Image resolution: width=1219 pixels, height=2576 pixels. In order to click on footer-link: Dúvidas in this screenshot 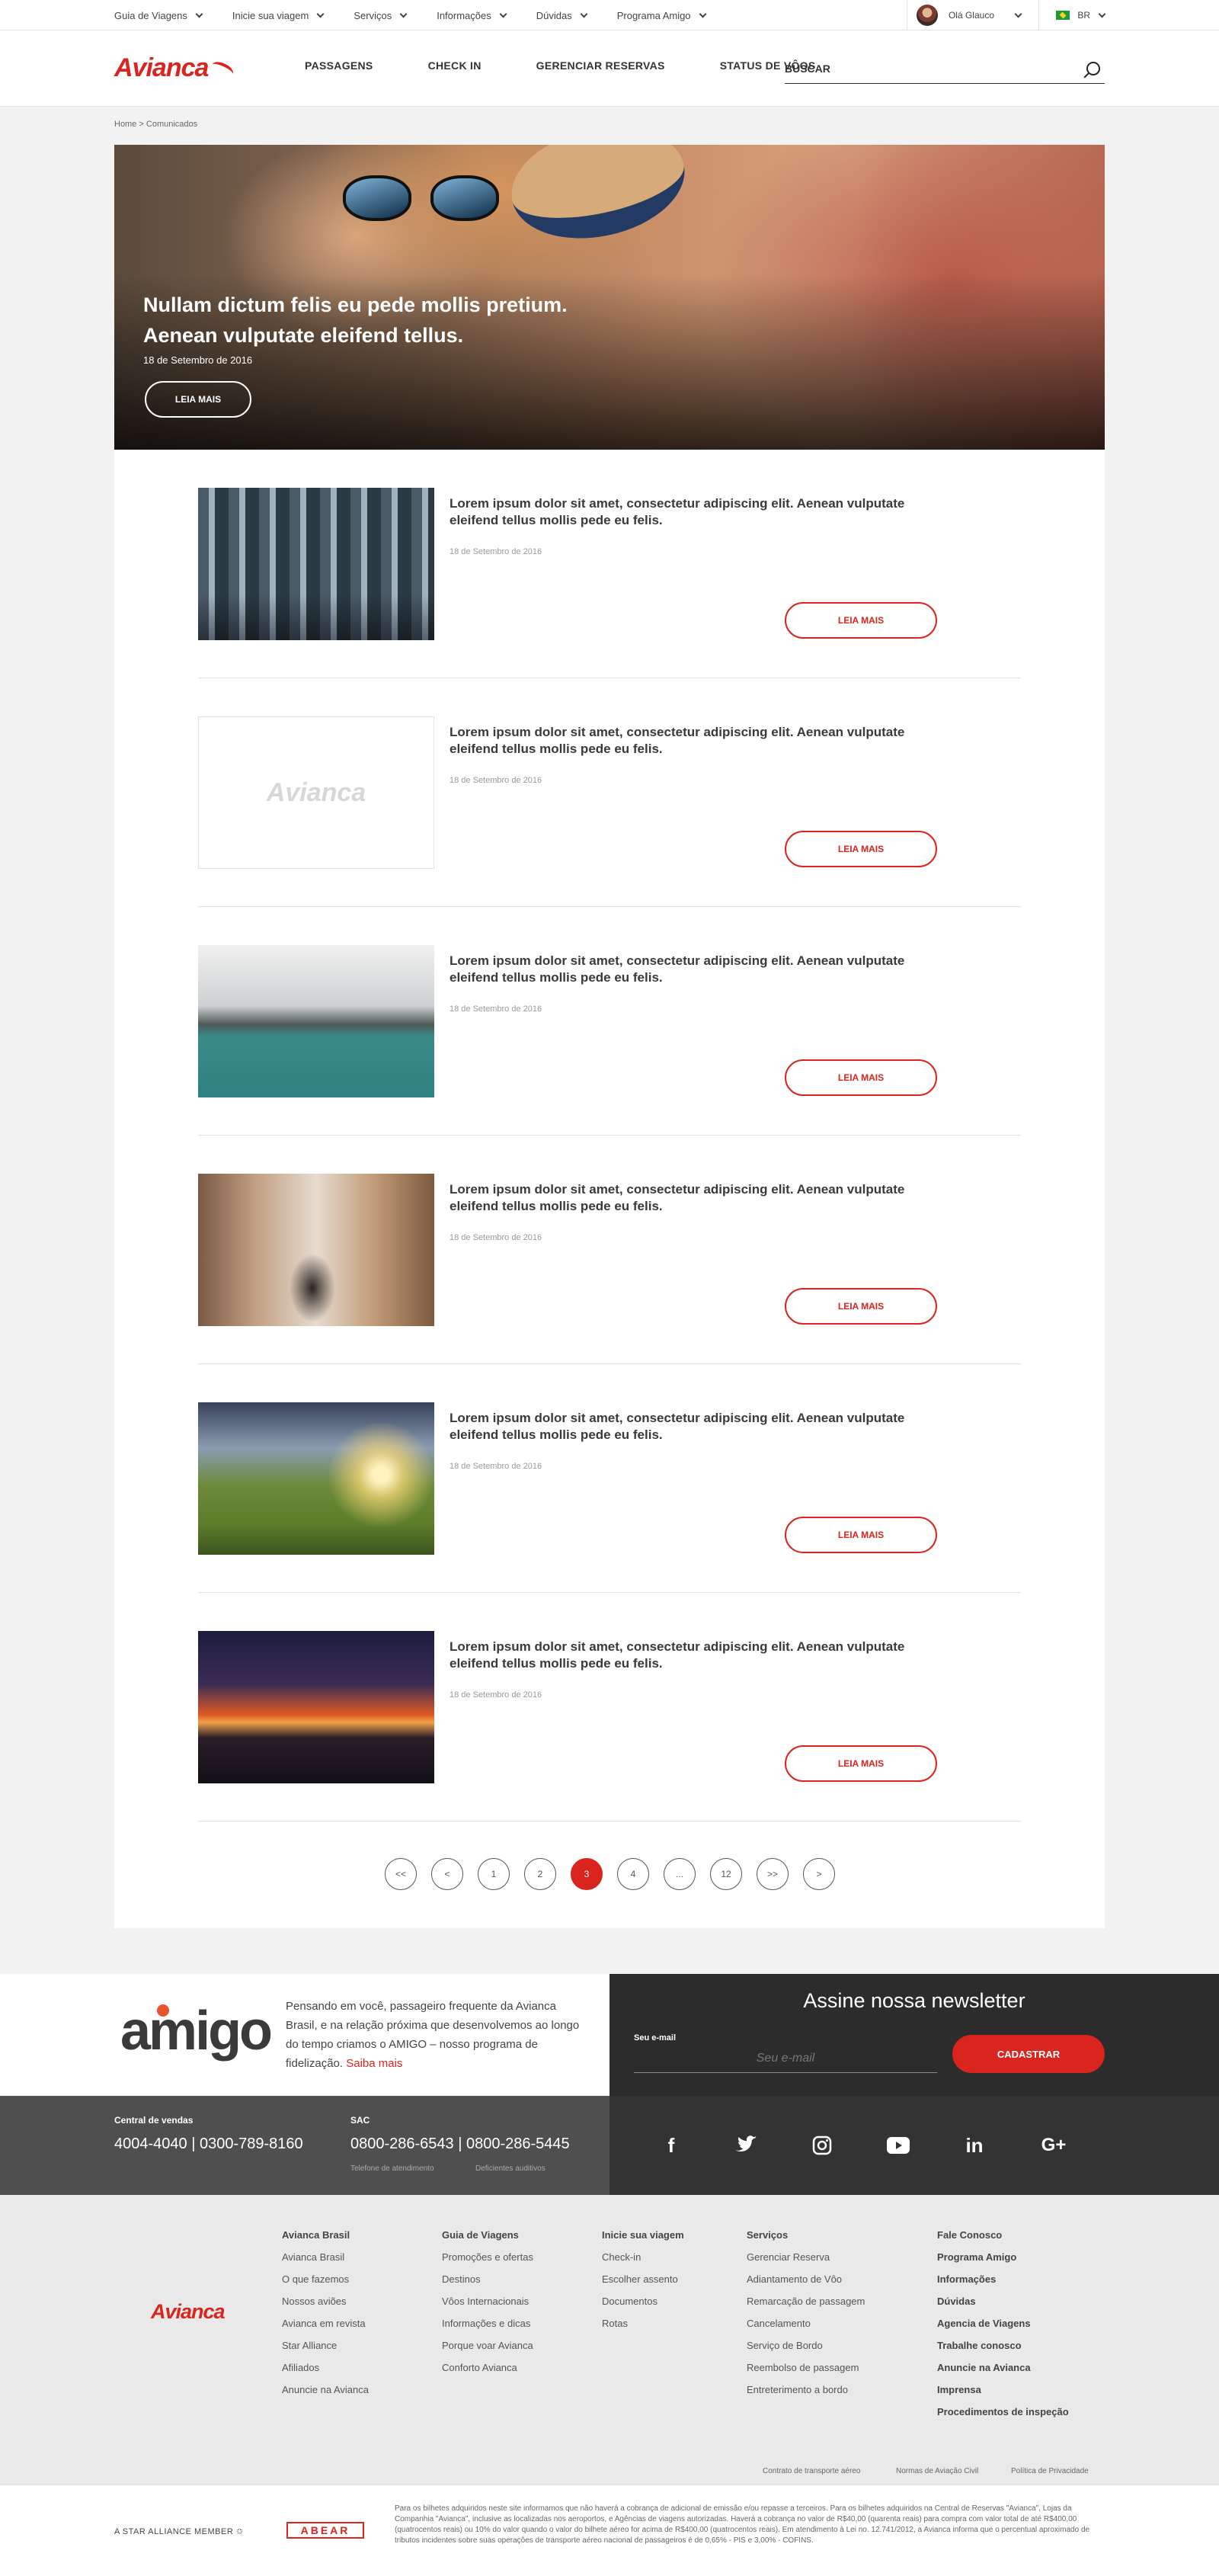, I will do `click(1003, 2301)`.